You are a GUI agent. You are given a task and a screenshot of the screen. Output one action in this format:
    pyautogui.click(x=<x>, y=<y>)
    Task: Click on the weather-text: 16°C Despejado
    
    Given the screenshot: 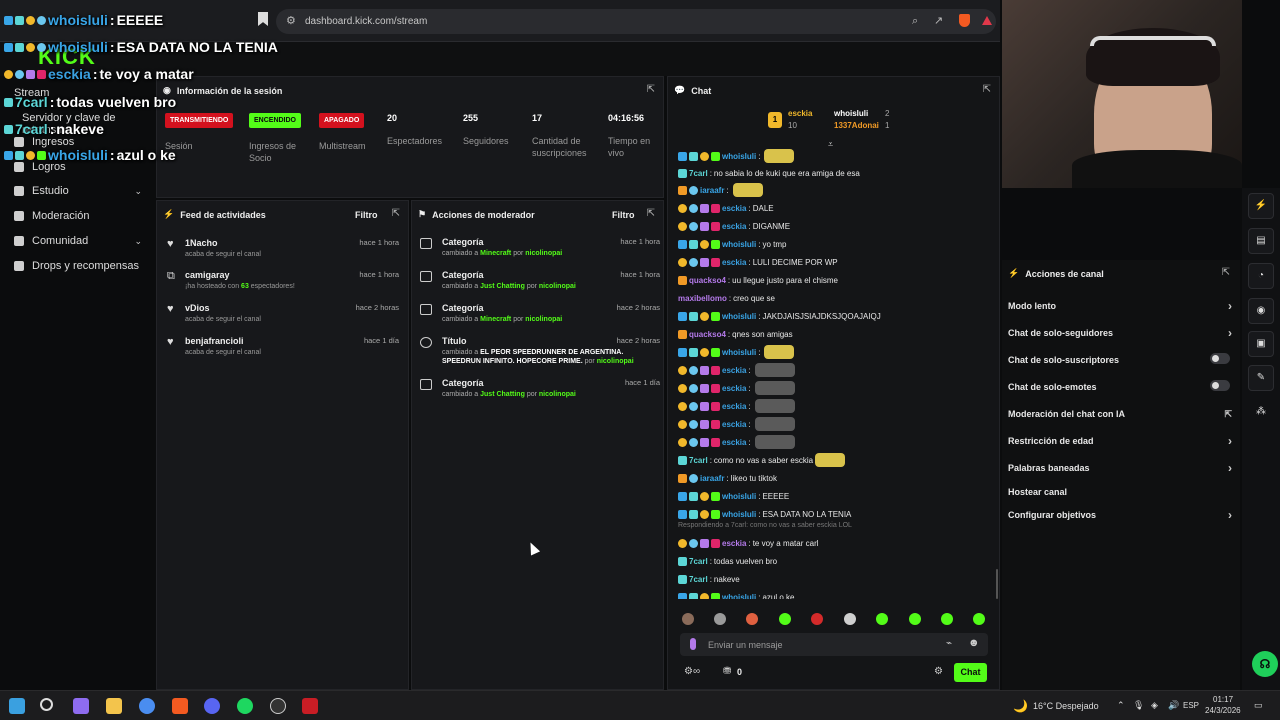 What is the action you would take?
    pyautogui.click(x=1066, y=706)
    